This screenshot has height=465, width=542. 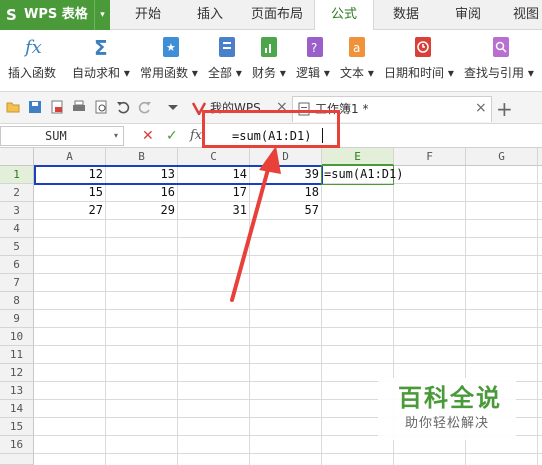 What do you see at coordinates (17, 193) in the screenshot?
I see `row-header: 2` at bounding box center [17, 193].